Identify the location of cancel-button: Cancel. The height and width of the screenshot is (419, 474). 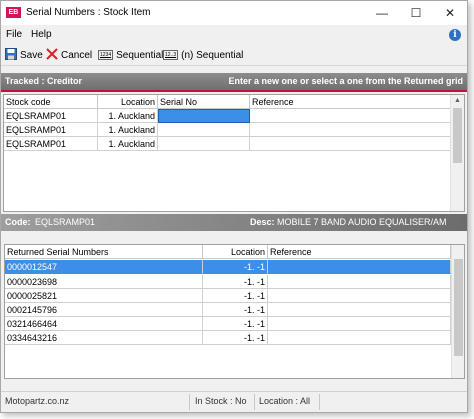
(69, 55).